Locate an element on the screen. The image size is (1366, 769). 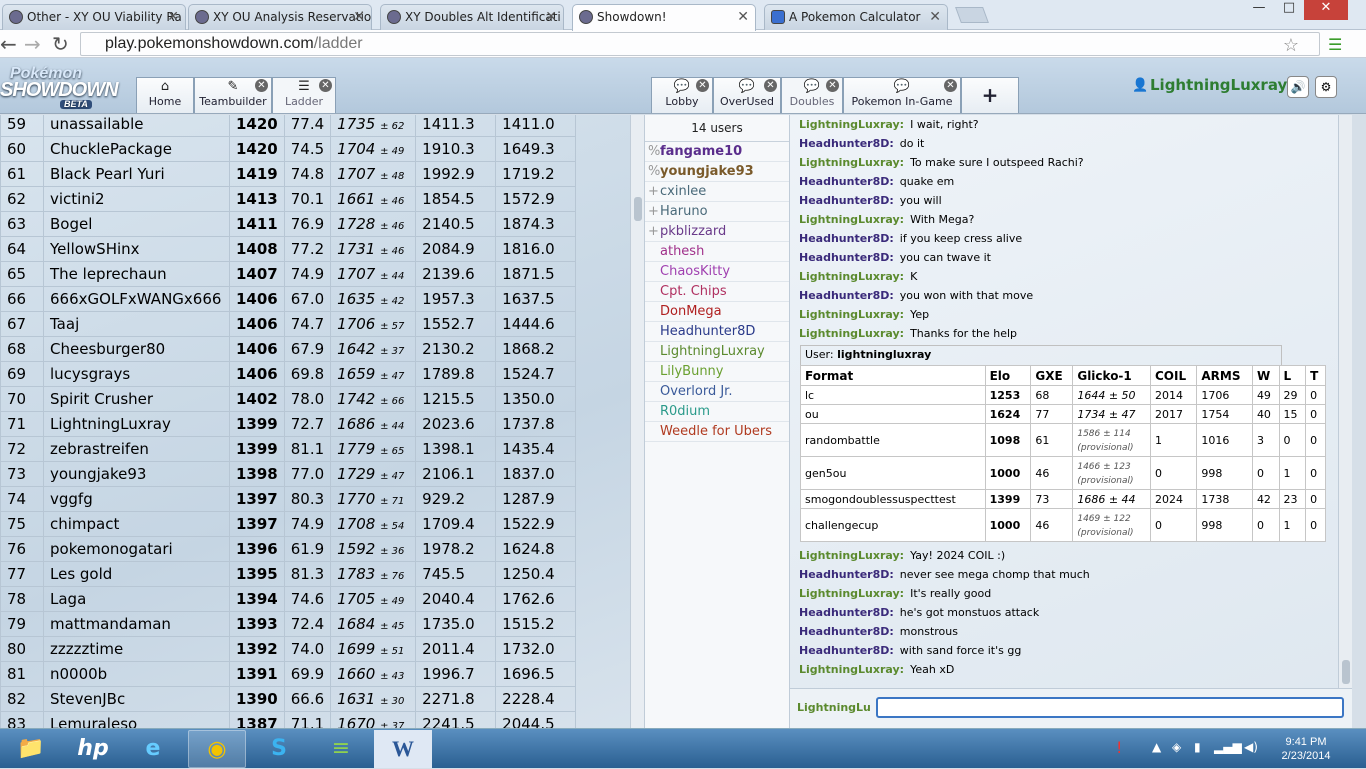
add-room-button: + is located at coordinates (990, 95).